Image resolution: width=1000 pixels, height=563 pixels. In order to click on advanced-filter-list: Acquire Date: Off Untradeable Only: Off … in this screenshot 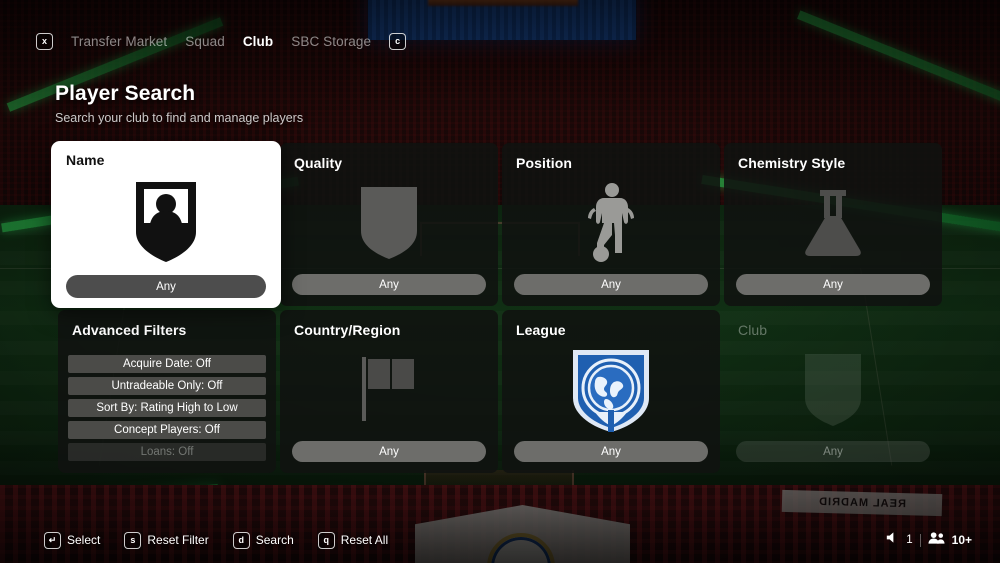, I will do `click(167, 400)`.